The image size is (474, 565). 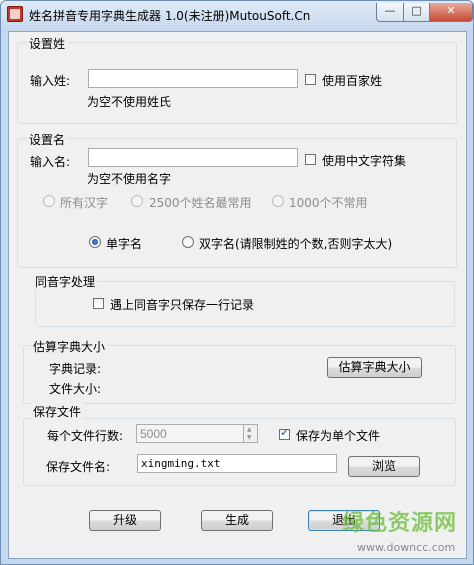 What do you see at coordinates (188, 242) in the screenshot?
I see `double-char-radio` at bounding box center [188, 242].